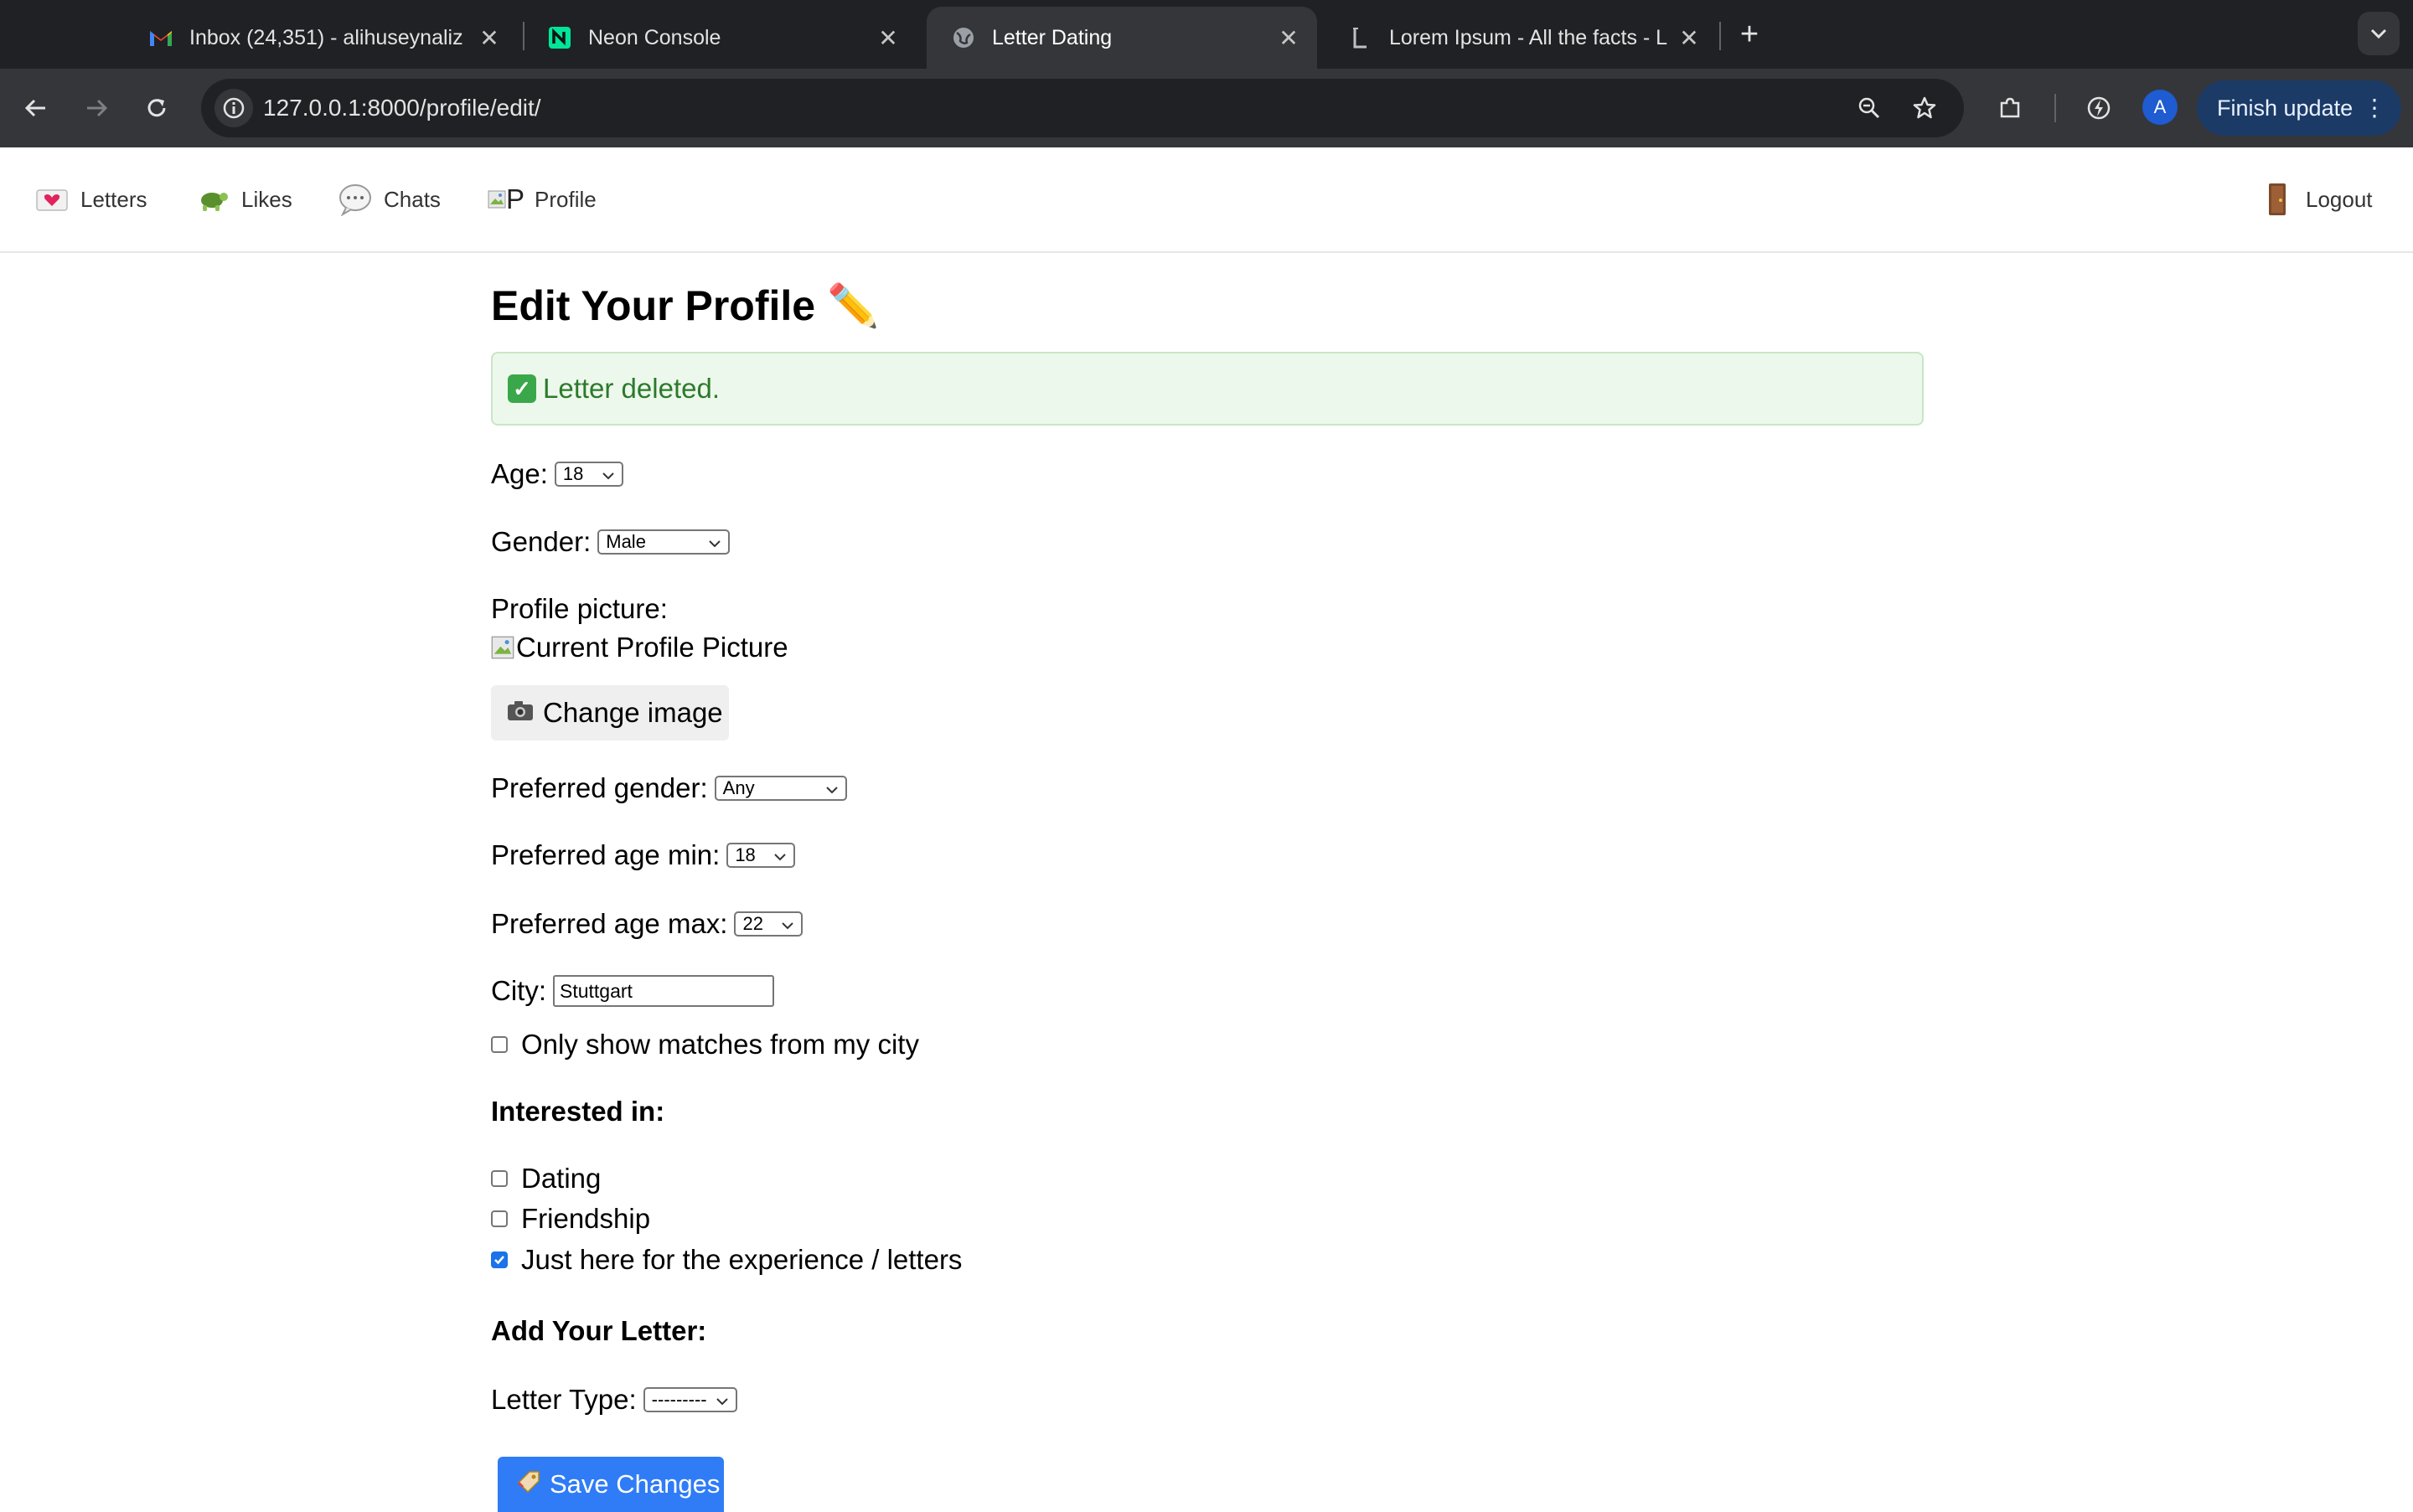 The image size is (2413, 1512). Describe the element at coordinates (1528, 37) in the screenshot. I see `tab-title: Lorem Ipsum - All the facts - L` at that location.